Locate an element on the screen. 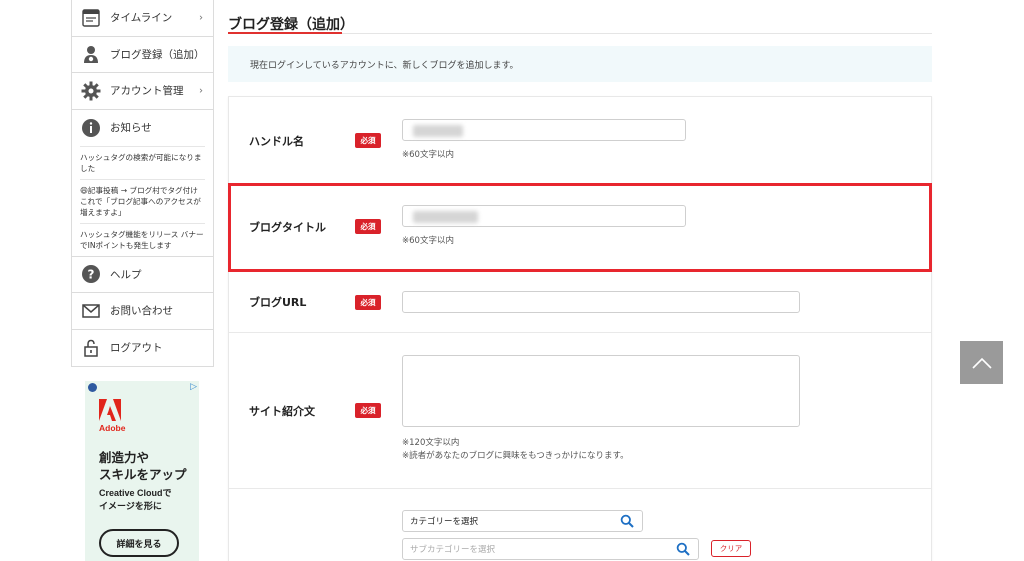  sidebar-item-label: タイムライン is located at coordinates (141, 18).